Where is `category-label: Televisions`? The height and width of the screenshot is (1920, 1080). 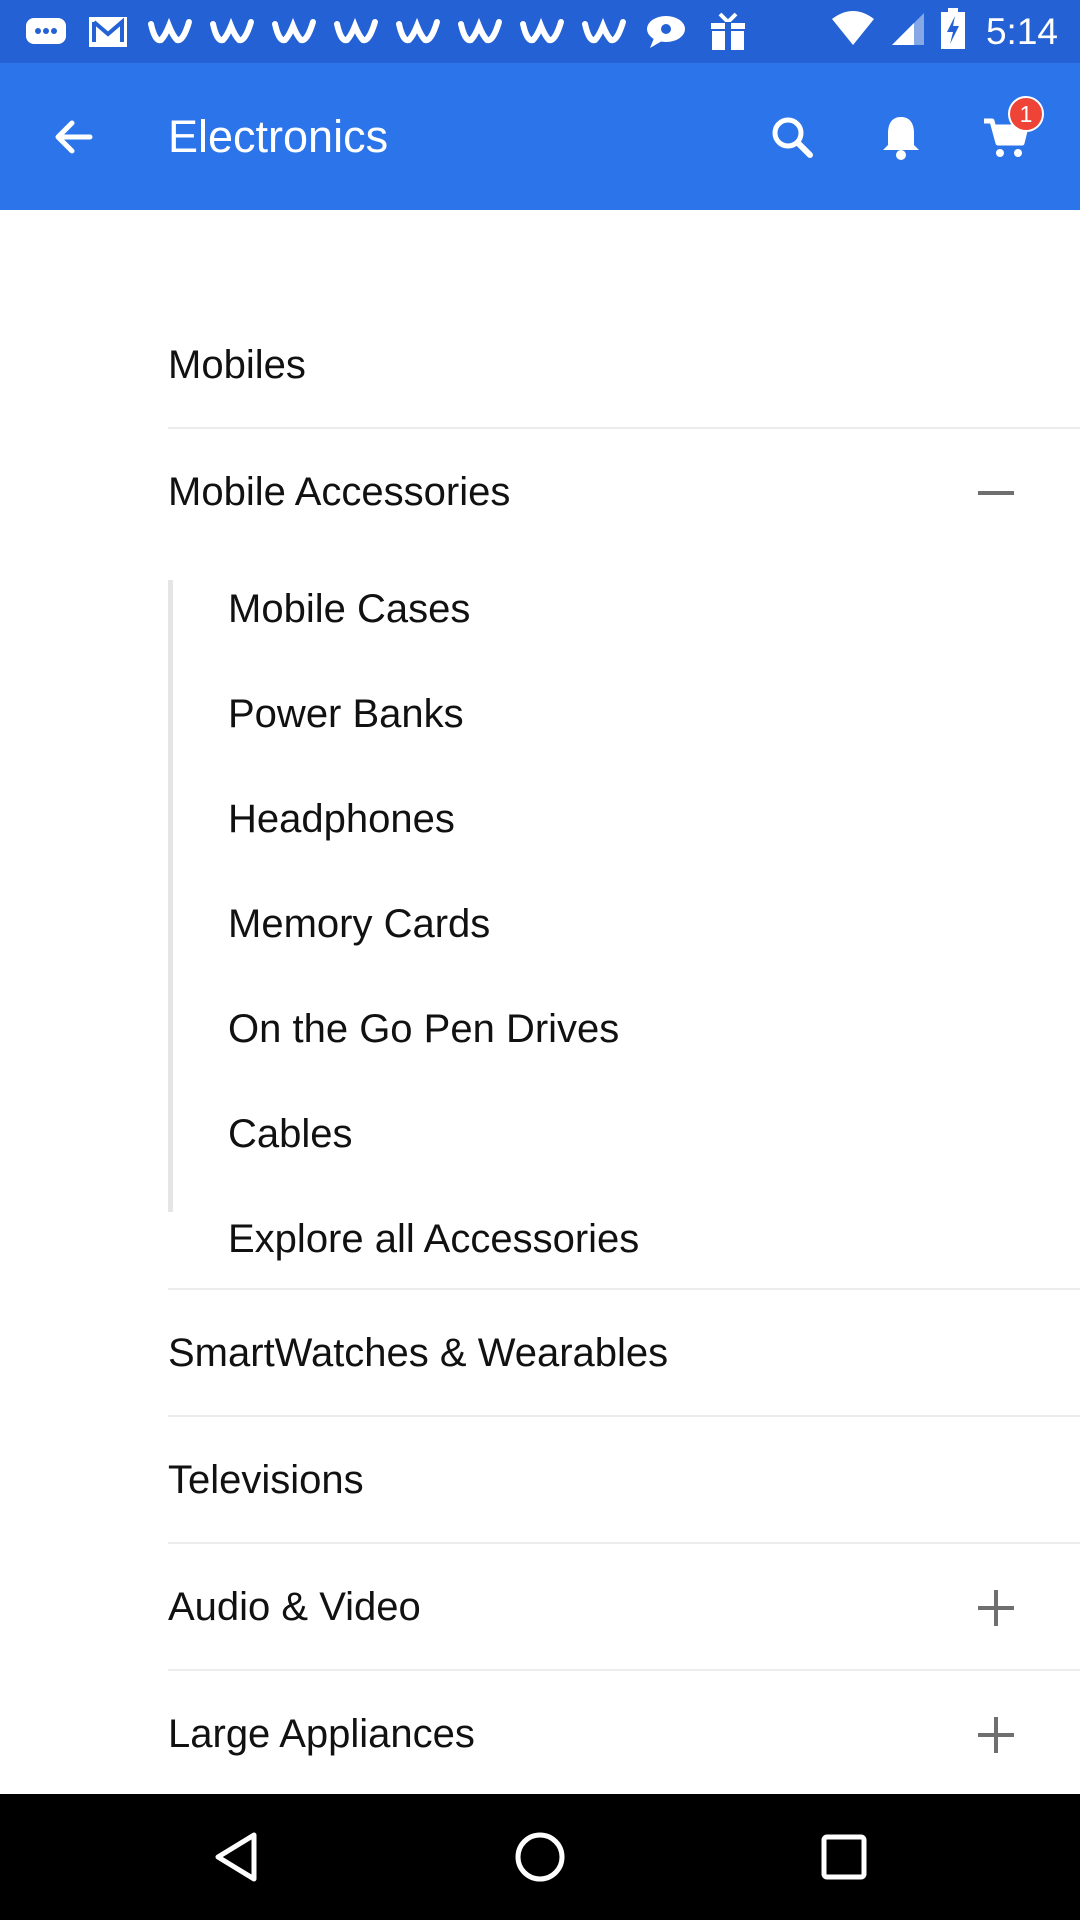 category-label: Televisions is located at coordinates (266, 1480).